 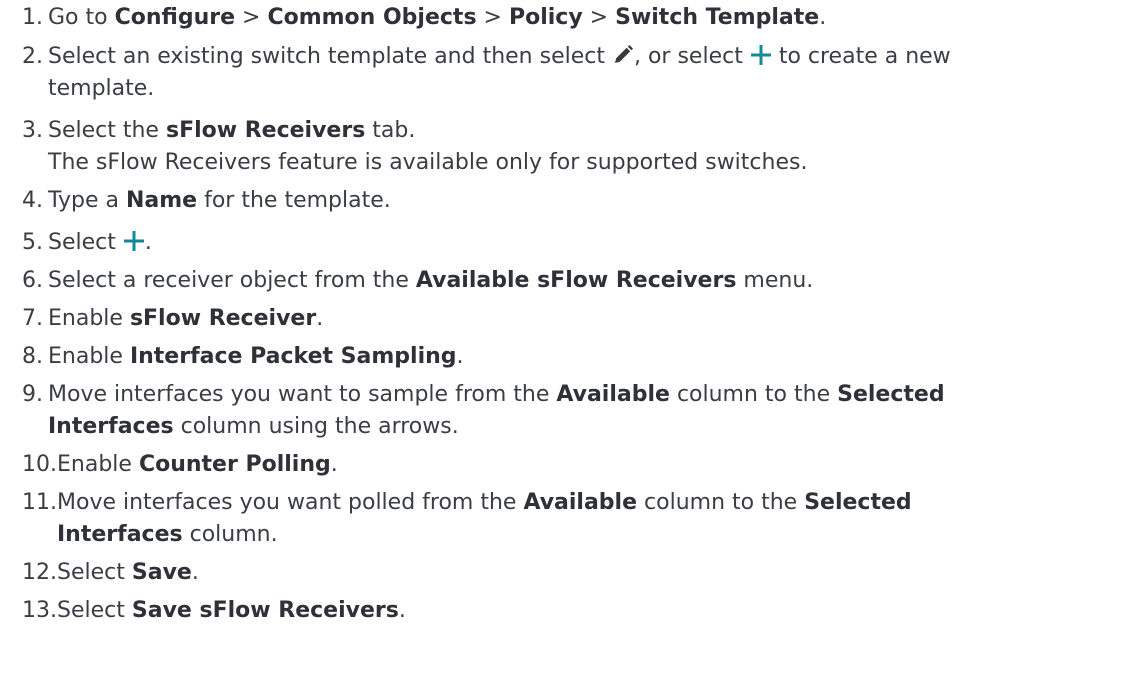 I want to click on menu-path-policy: Policy, so click(x=545, y=17).